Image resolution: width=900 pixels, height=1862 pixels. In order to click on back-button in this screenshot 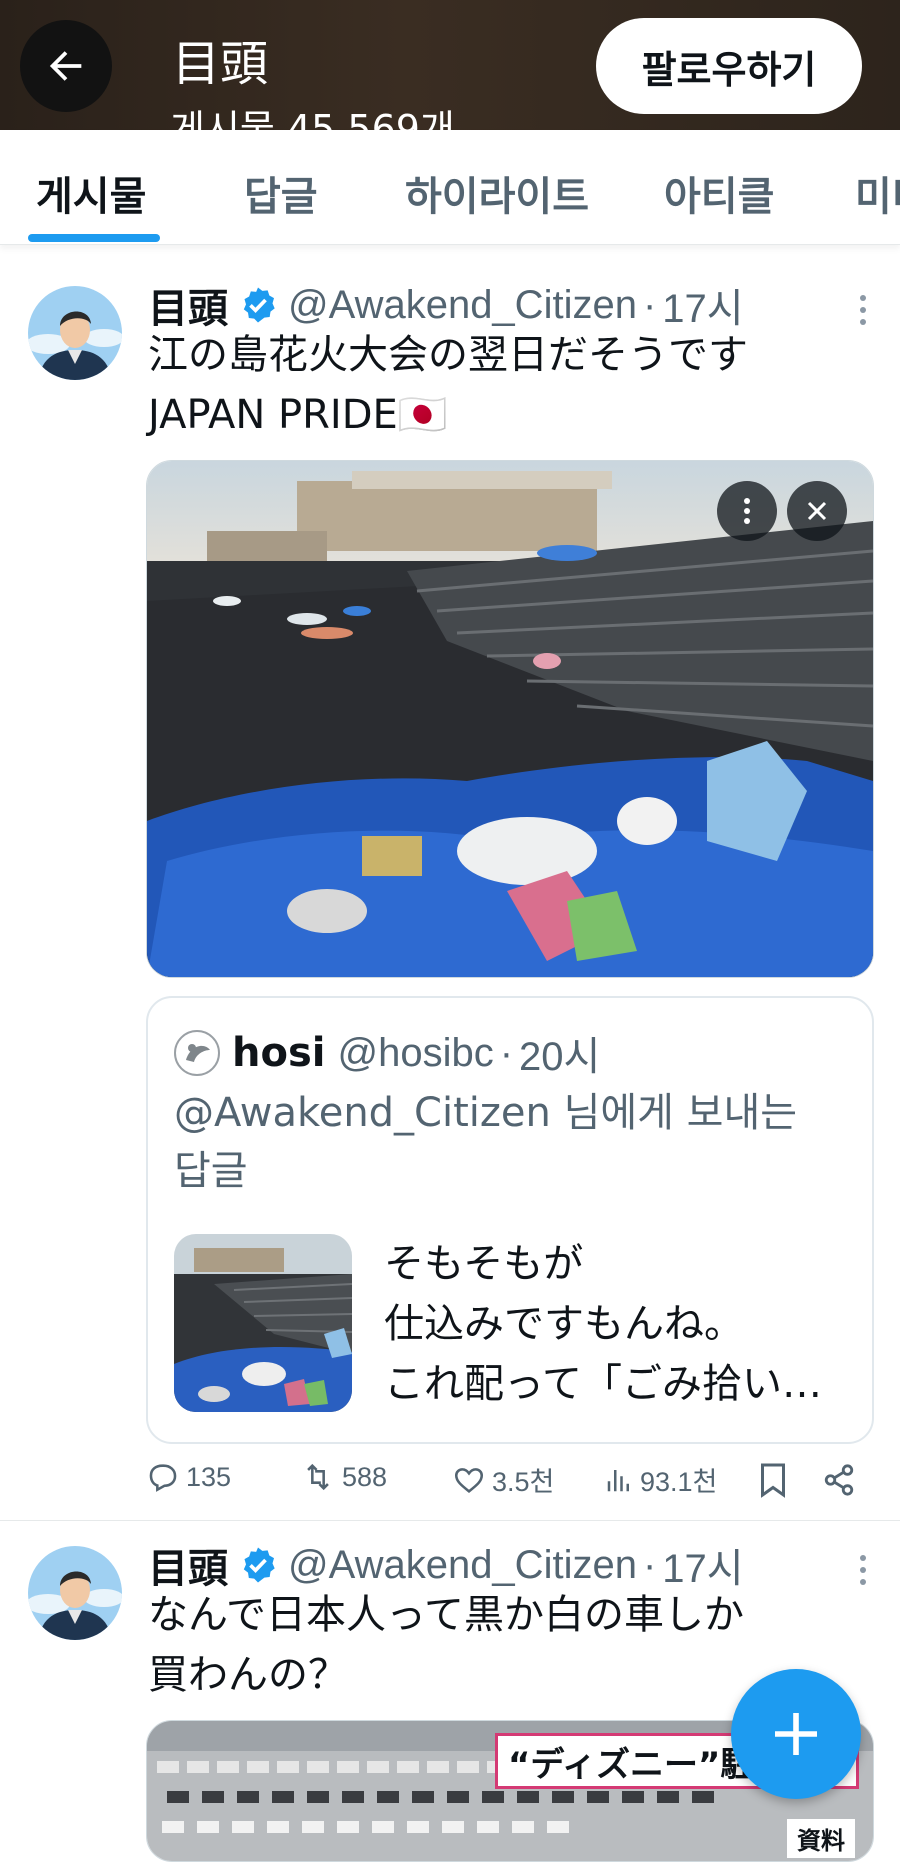, I will do `click(66, 66)`.